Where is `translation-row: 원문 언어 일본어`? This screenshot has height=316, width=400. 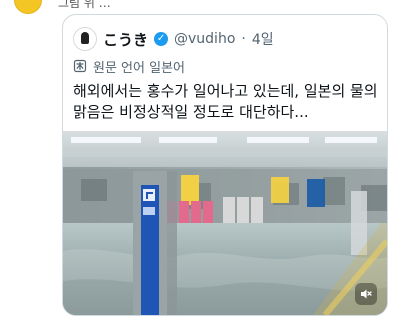 translation-row: 원문 언어 일본어 is located at coordinates (129, 66).